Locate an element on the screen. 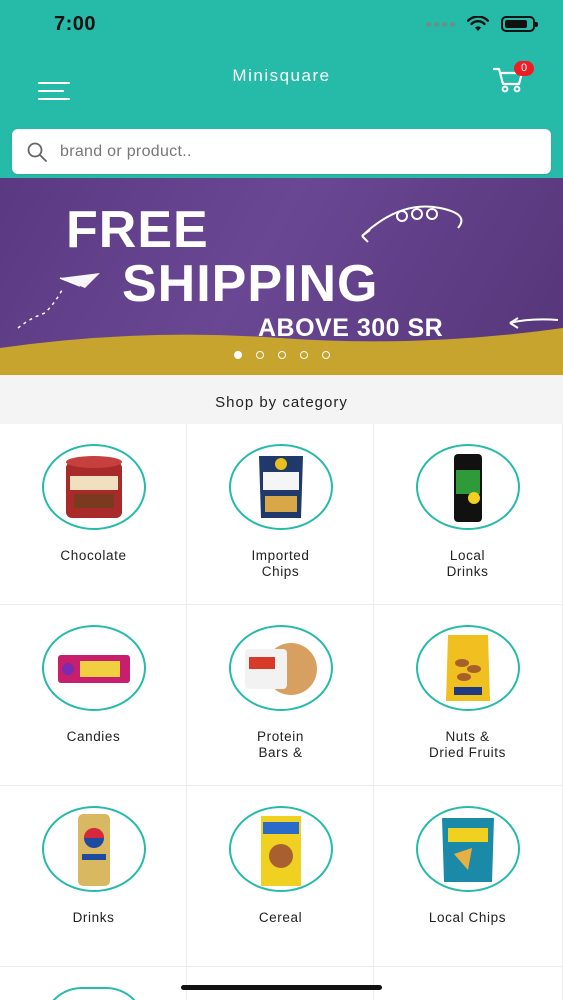 The width and height of the screenshot is (563, 1000). category-label: Imported Chips is located at coordinates (280, 563).